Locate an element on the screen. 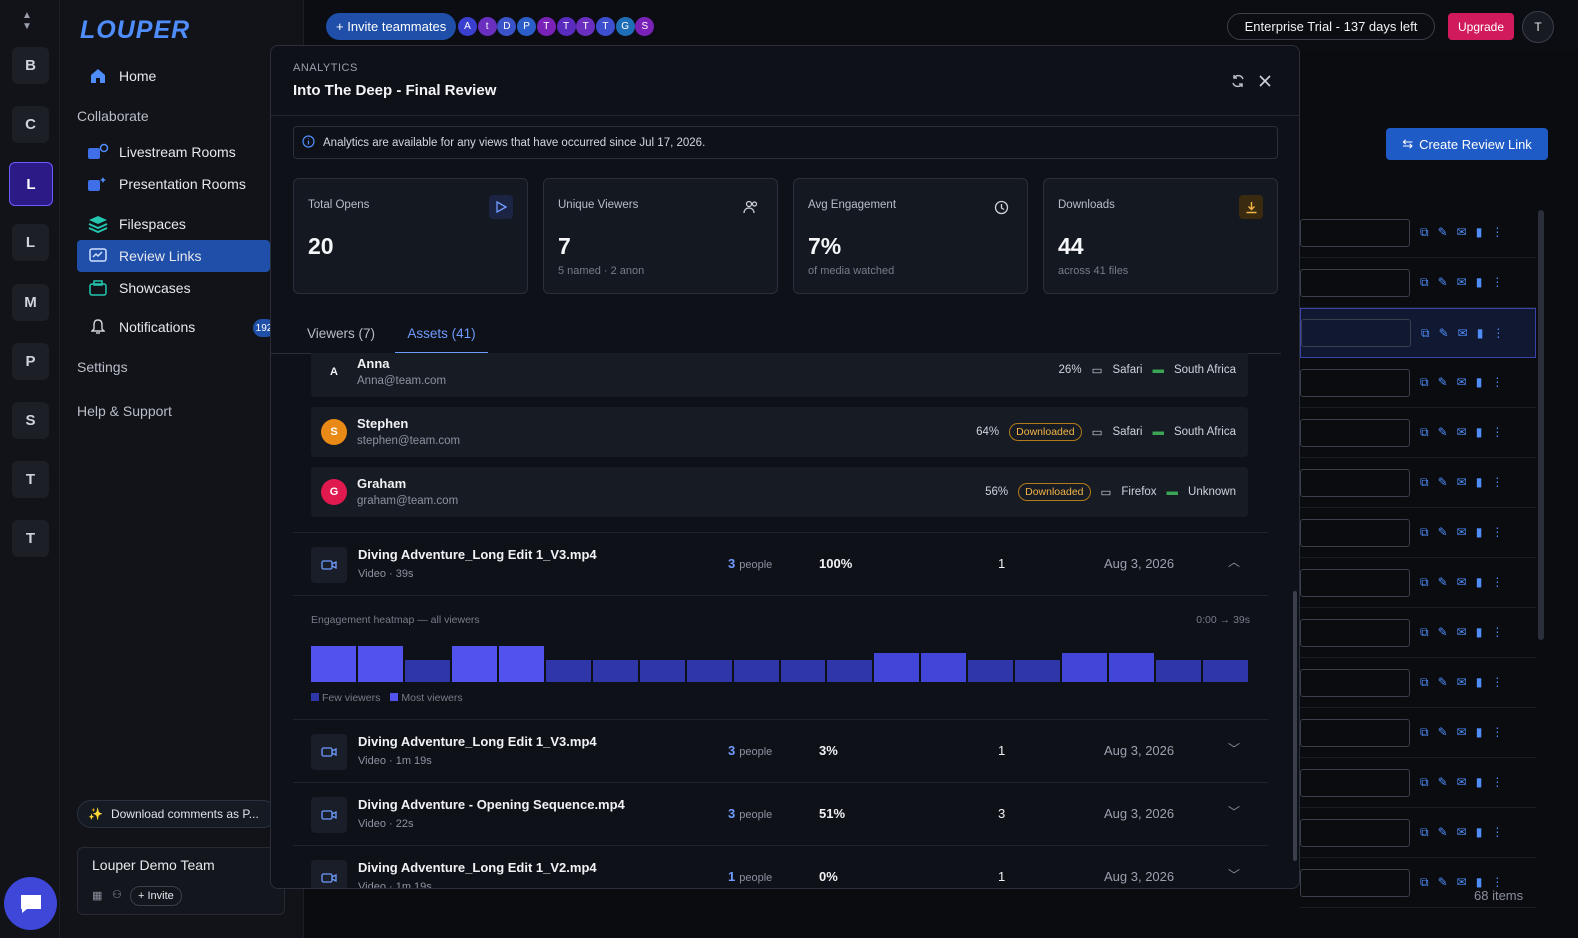 This screenshot has width=1578, height=938. workspace-c: C is located at coordinates (30, 124).